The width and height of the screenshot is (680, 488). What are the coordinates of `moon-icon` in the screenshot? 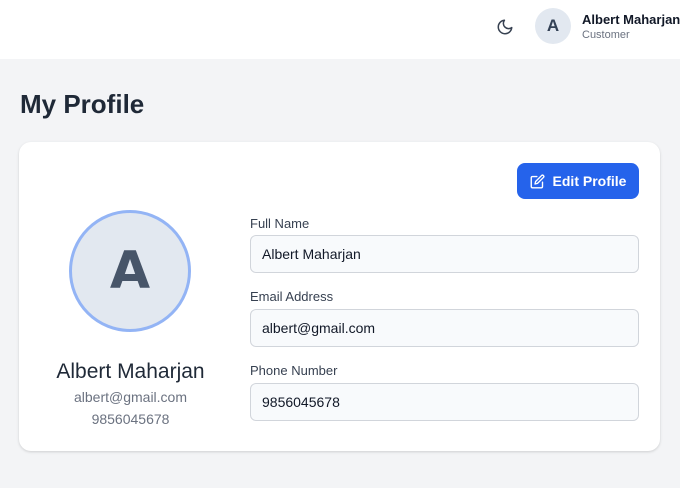 It's located at (505, 27).